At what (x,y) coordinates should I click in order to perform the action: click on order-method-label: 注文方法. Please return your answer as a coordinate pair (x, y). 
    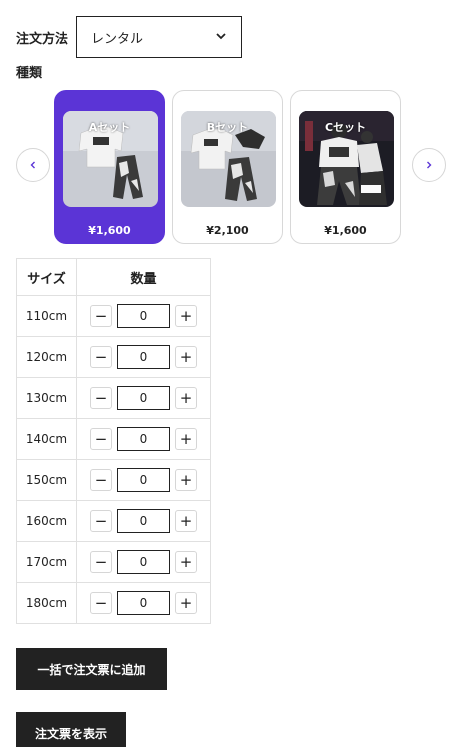
    Looking at the image, I should click on (42, 39).